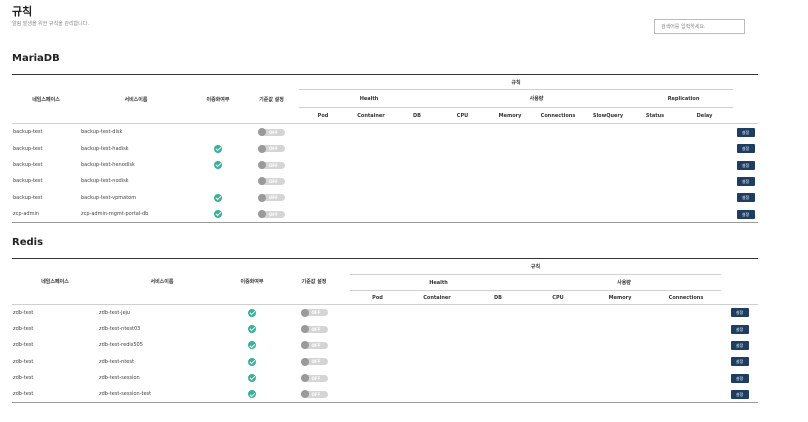 The height and width of the screenshot is (422, 808). I want to click on table-row: backup-test backup-test-disk OFF 설정, so click(385, 132).